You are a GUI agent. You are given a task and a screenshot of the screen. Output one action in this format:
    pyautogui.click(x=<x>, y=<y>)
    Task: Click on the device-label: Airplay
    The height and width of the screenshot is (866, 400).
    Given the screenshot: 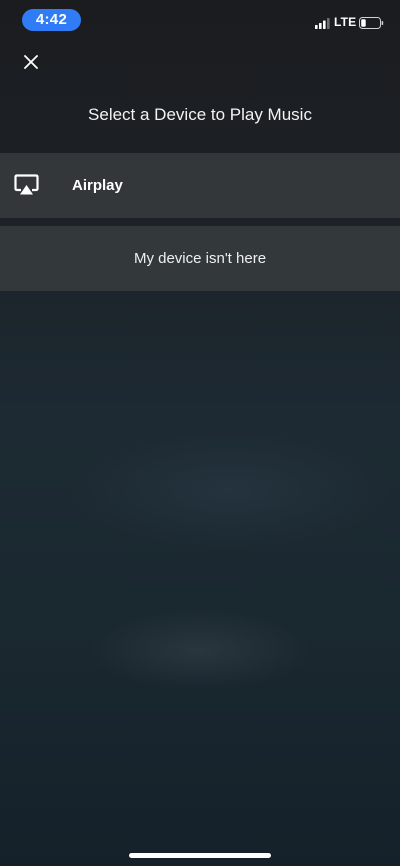 What is the action you would take?
    pyautogui.click(x=97, y=185)
    